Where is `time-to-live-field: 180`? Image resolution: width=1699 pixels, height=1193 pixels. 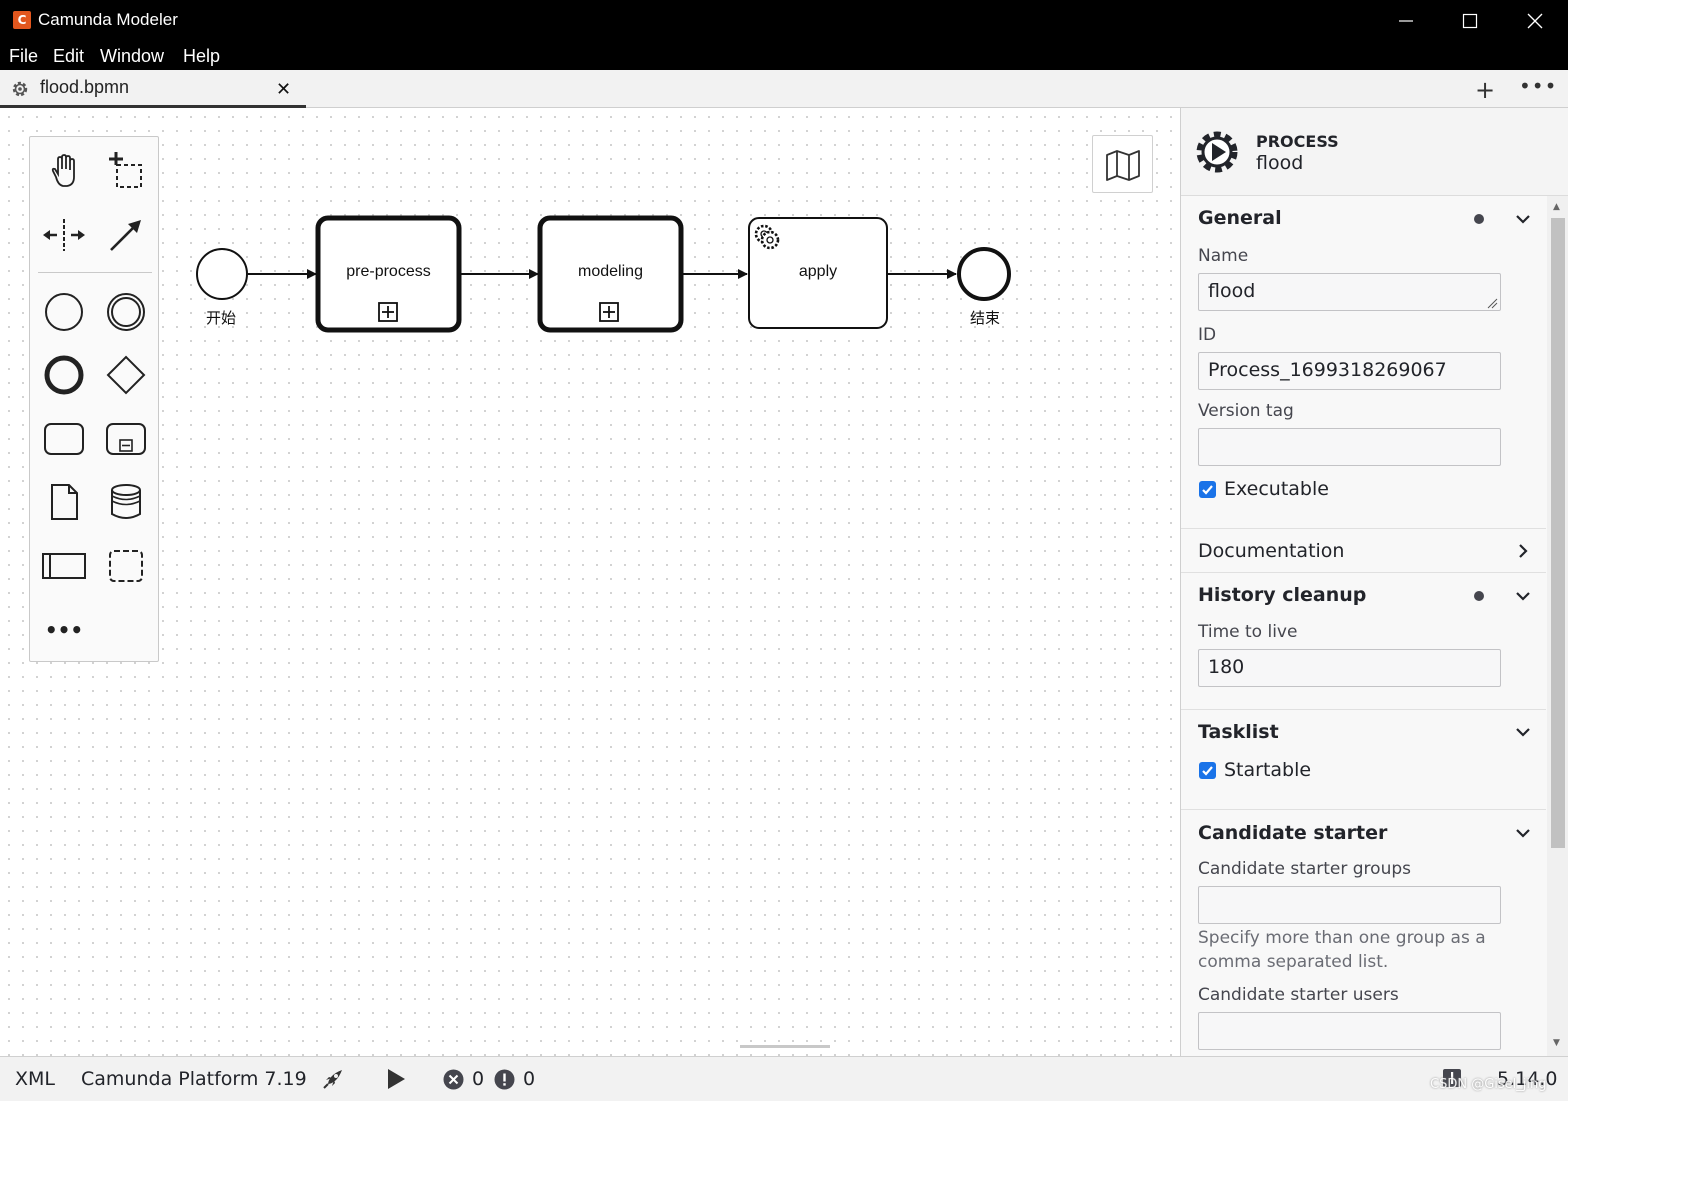
time-to-live-field: 180 is located at coordinates (1349, 668).